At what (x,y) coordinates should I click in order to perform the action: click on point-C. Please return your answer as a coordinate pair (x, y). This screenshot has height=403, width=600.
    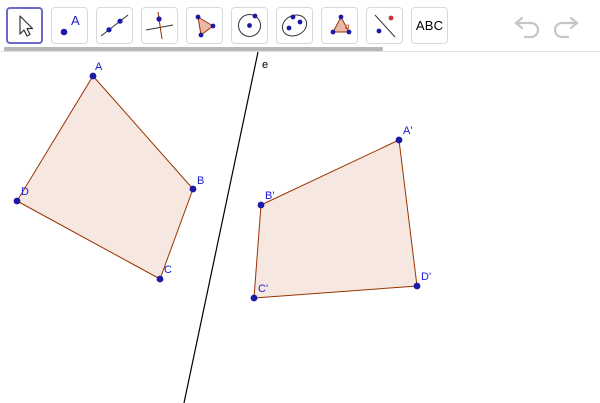
    Looking at the image, I should click on (160, 279).